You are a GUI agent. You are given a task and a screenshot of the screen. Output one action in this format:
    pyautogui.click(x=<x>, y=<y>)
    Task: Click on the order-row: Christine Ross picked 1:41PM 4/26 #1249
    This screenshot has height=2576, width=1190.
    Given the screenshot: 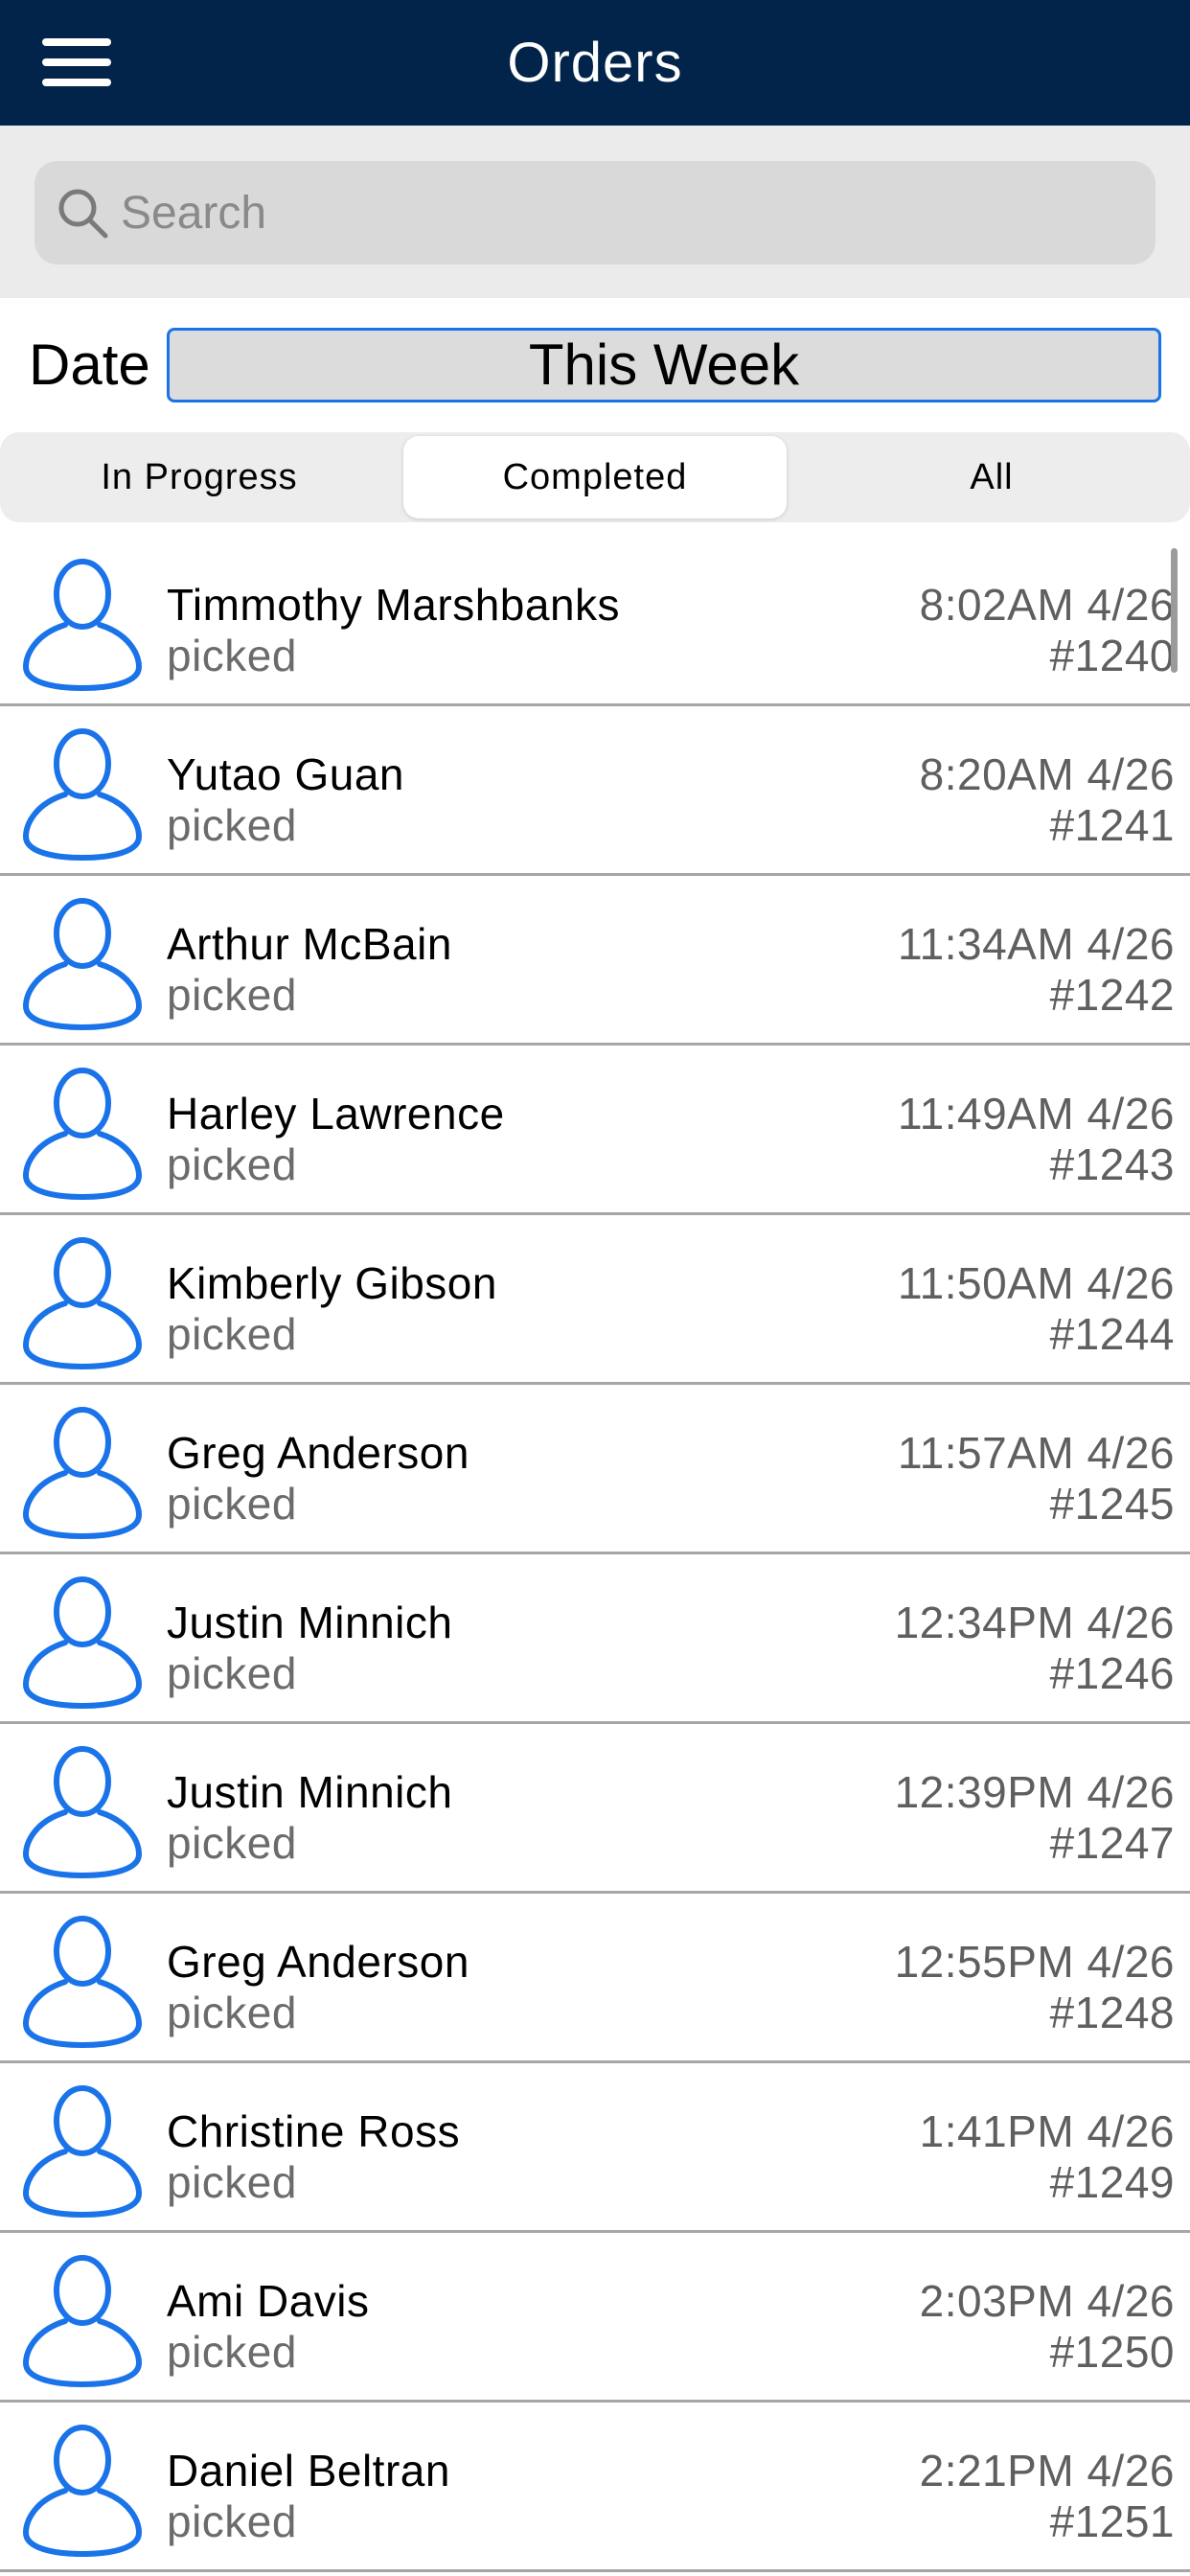 What is the action you would take?
    pyautogui.click(x=595, y=2148)
    